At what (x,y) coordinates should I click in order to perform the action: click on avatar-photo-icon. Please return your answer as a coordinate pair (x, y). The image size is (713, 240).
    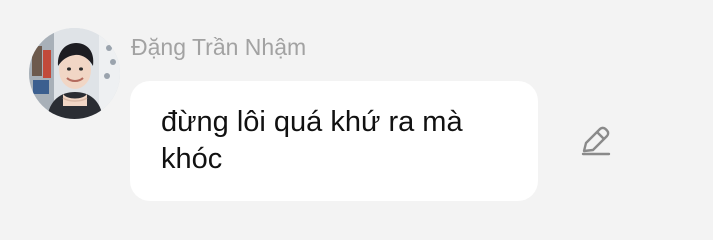
    Looking at the image, I should click on (74, 73).